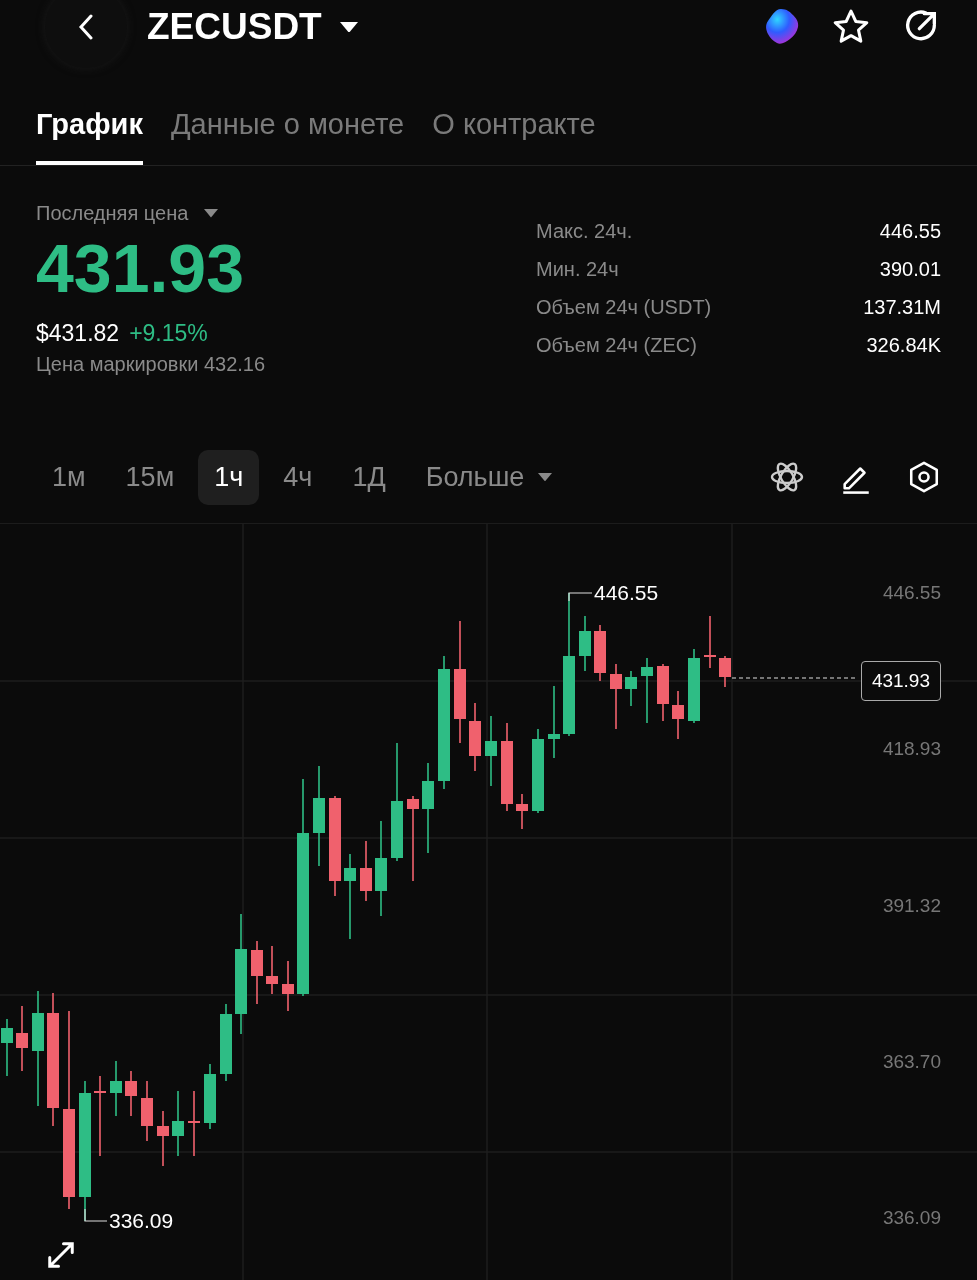 This screenshot has height=1280, width=977. I want to click on price-type-selector: Последняя цена, so click(127, 213).